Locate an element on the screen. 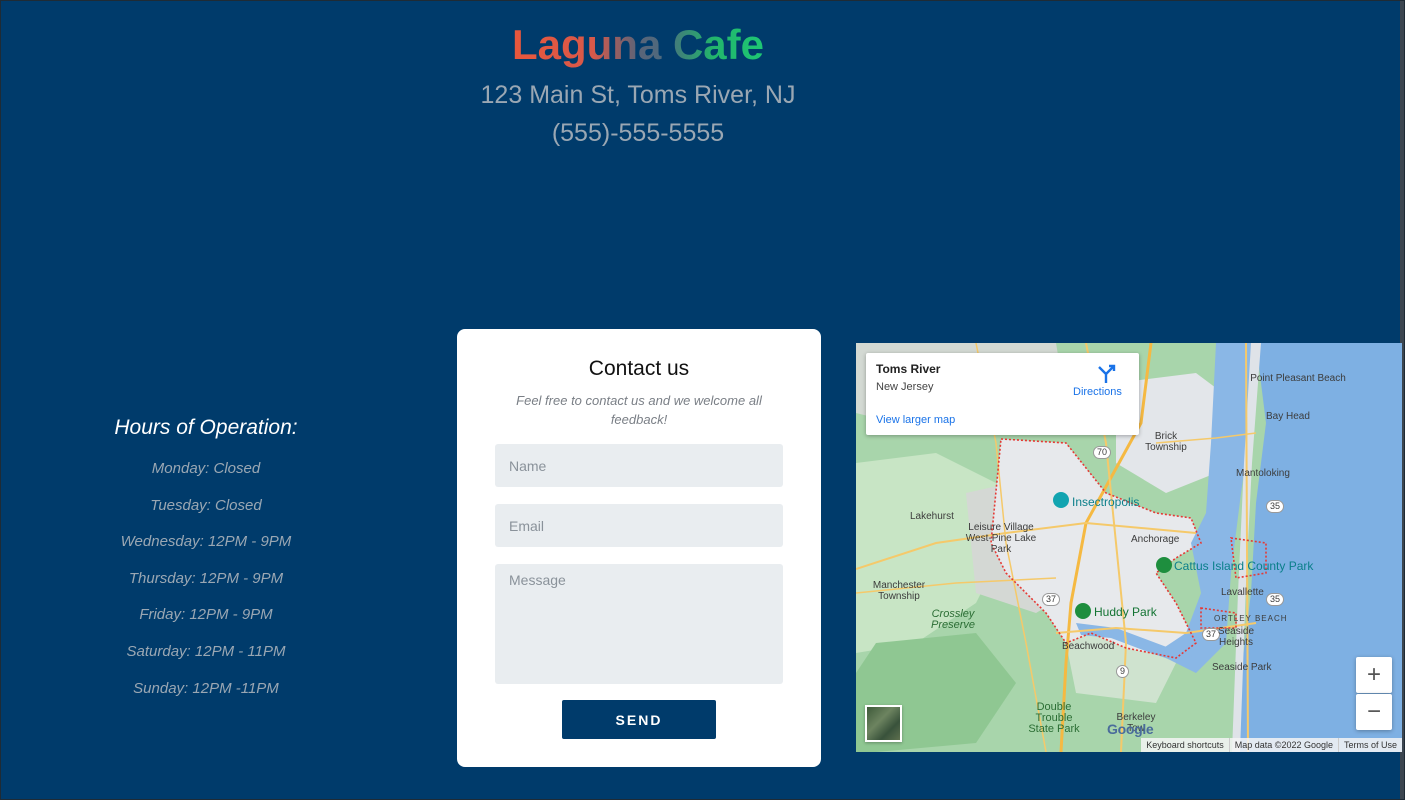 This screenshot has height=800, width=1405. cattus-island-label: Cattus Island County Park is located at coordinates (1244, 566).